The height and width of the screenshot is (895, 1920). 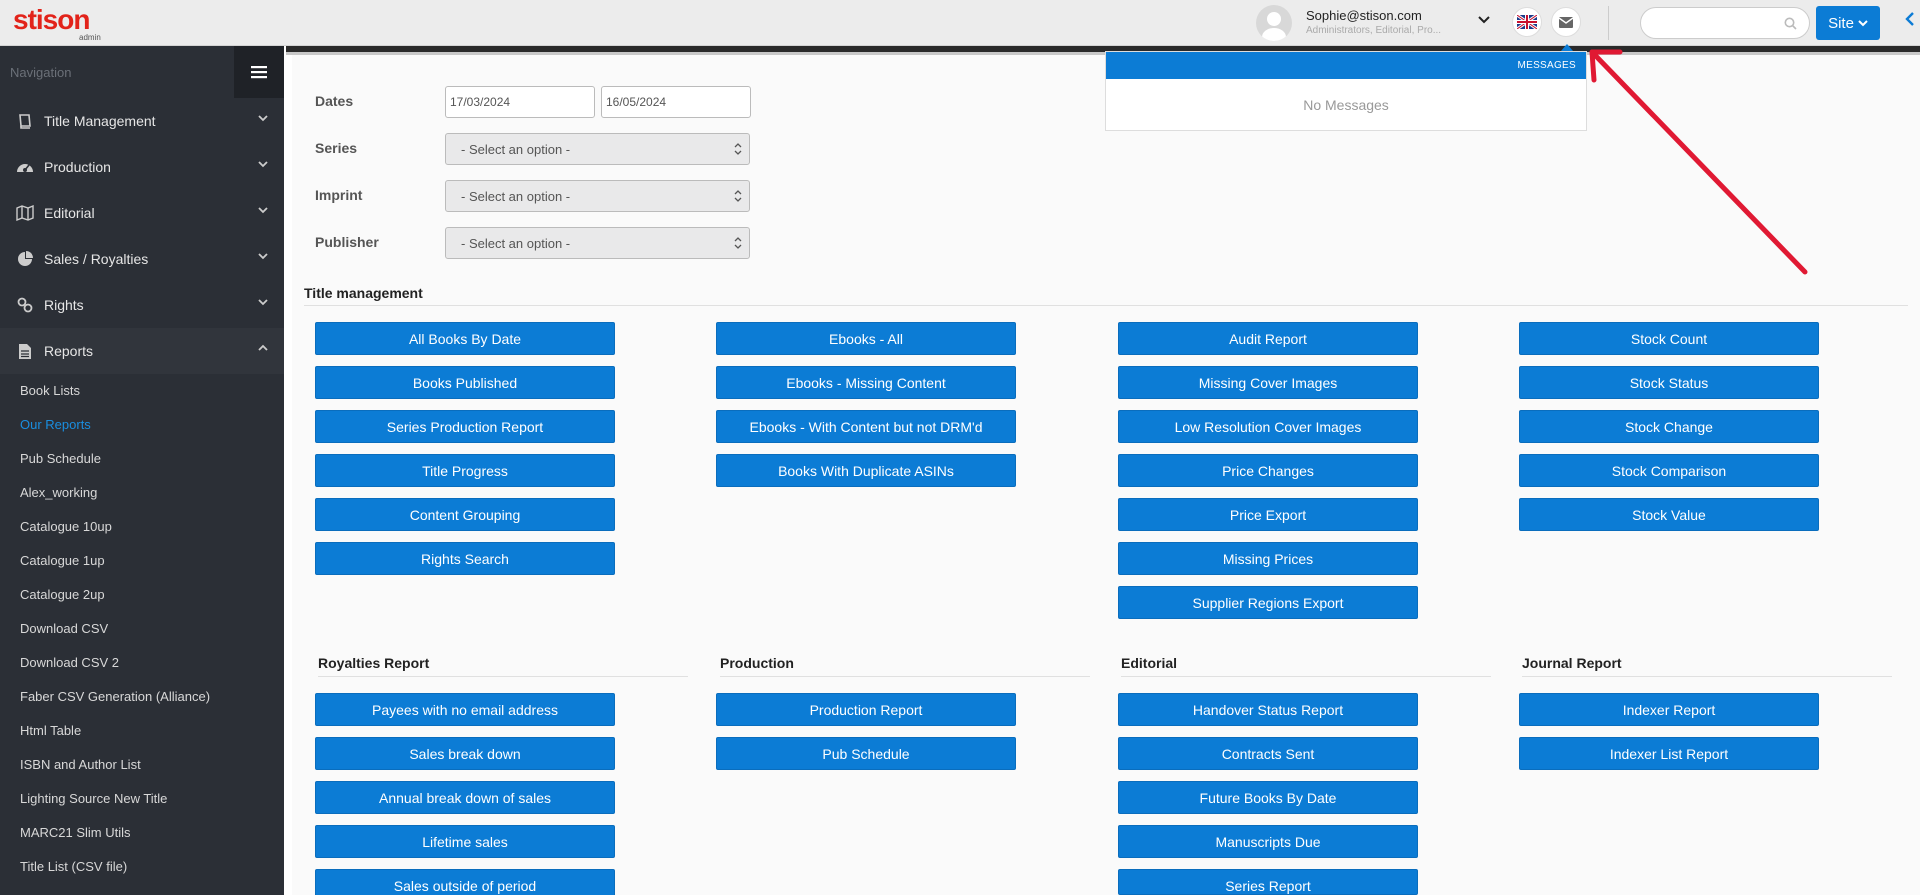 What do you see at coordinates (866, 709) in the screenshot?
I see `report-button: Production Report` at bounding box center [866, 709].